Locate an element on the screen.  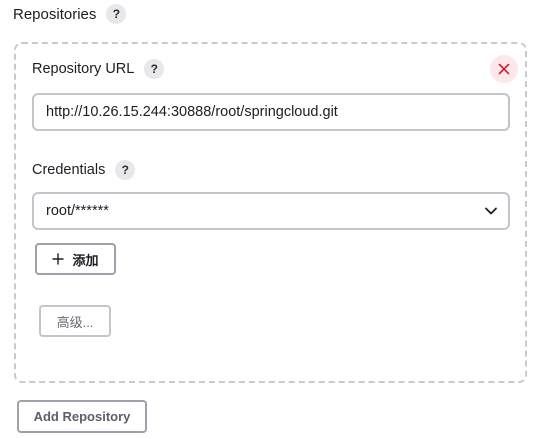
repository-url-input is located at coordinates (271, 112).